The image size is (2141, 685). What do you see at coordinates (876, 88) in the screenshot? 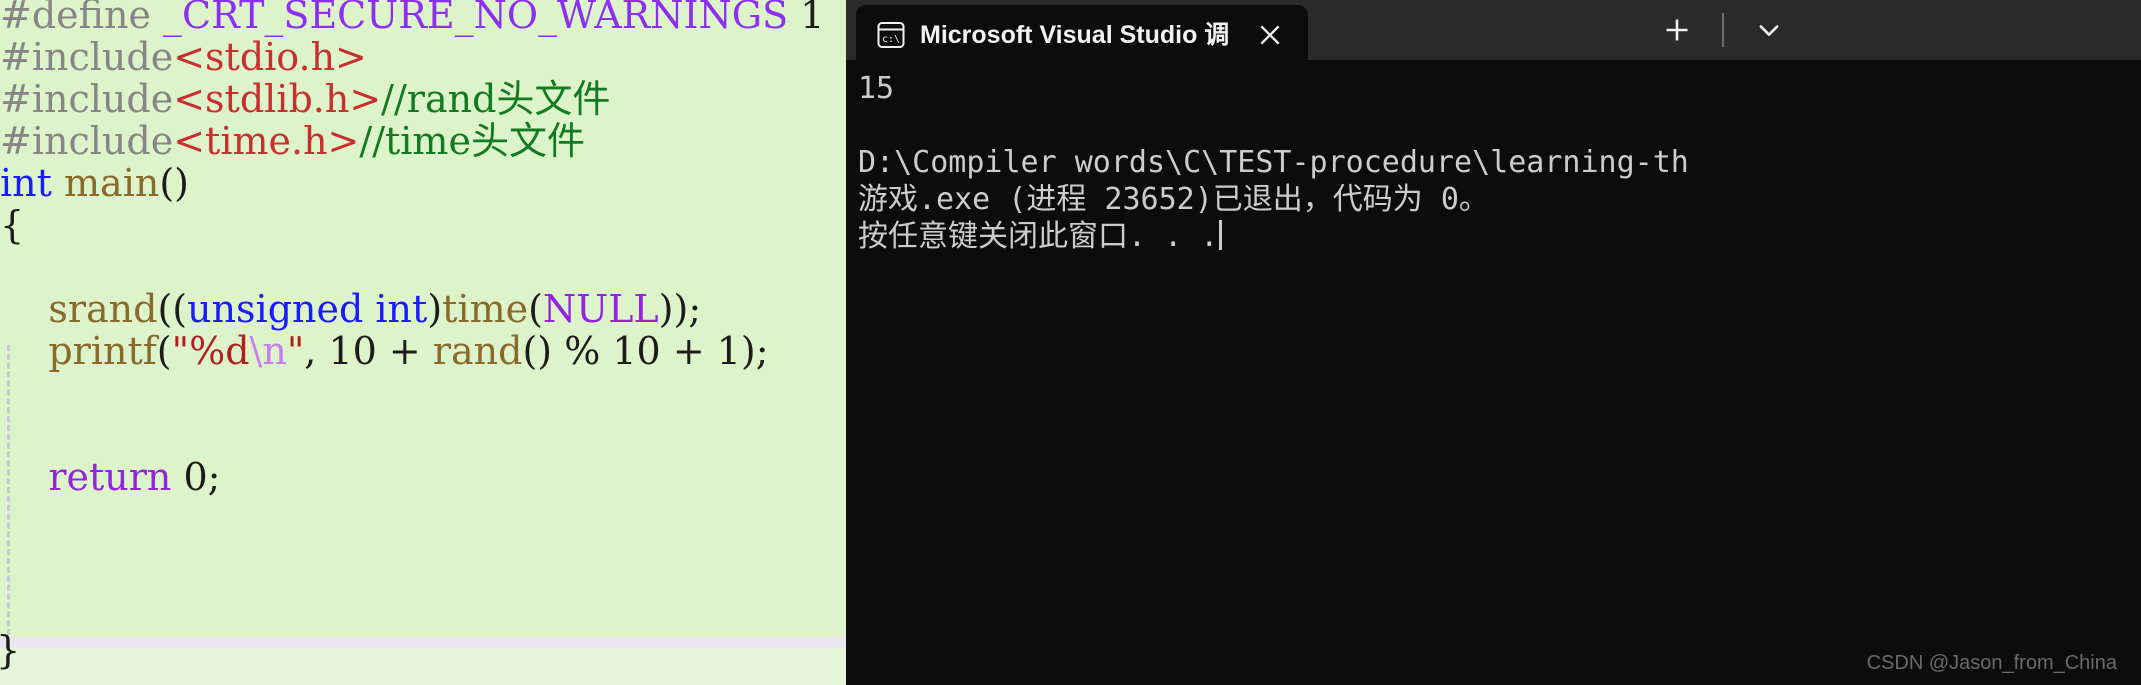
I see `term-out-value: 15` at bounding box center [876, 88].